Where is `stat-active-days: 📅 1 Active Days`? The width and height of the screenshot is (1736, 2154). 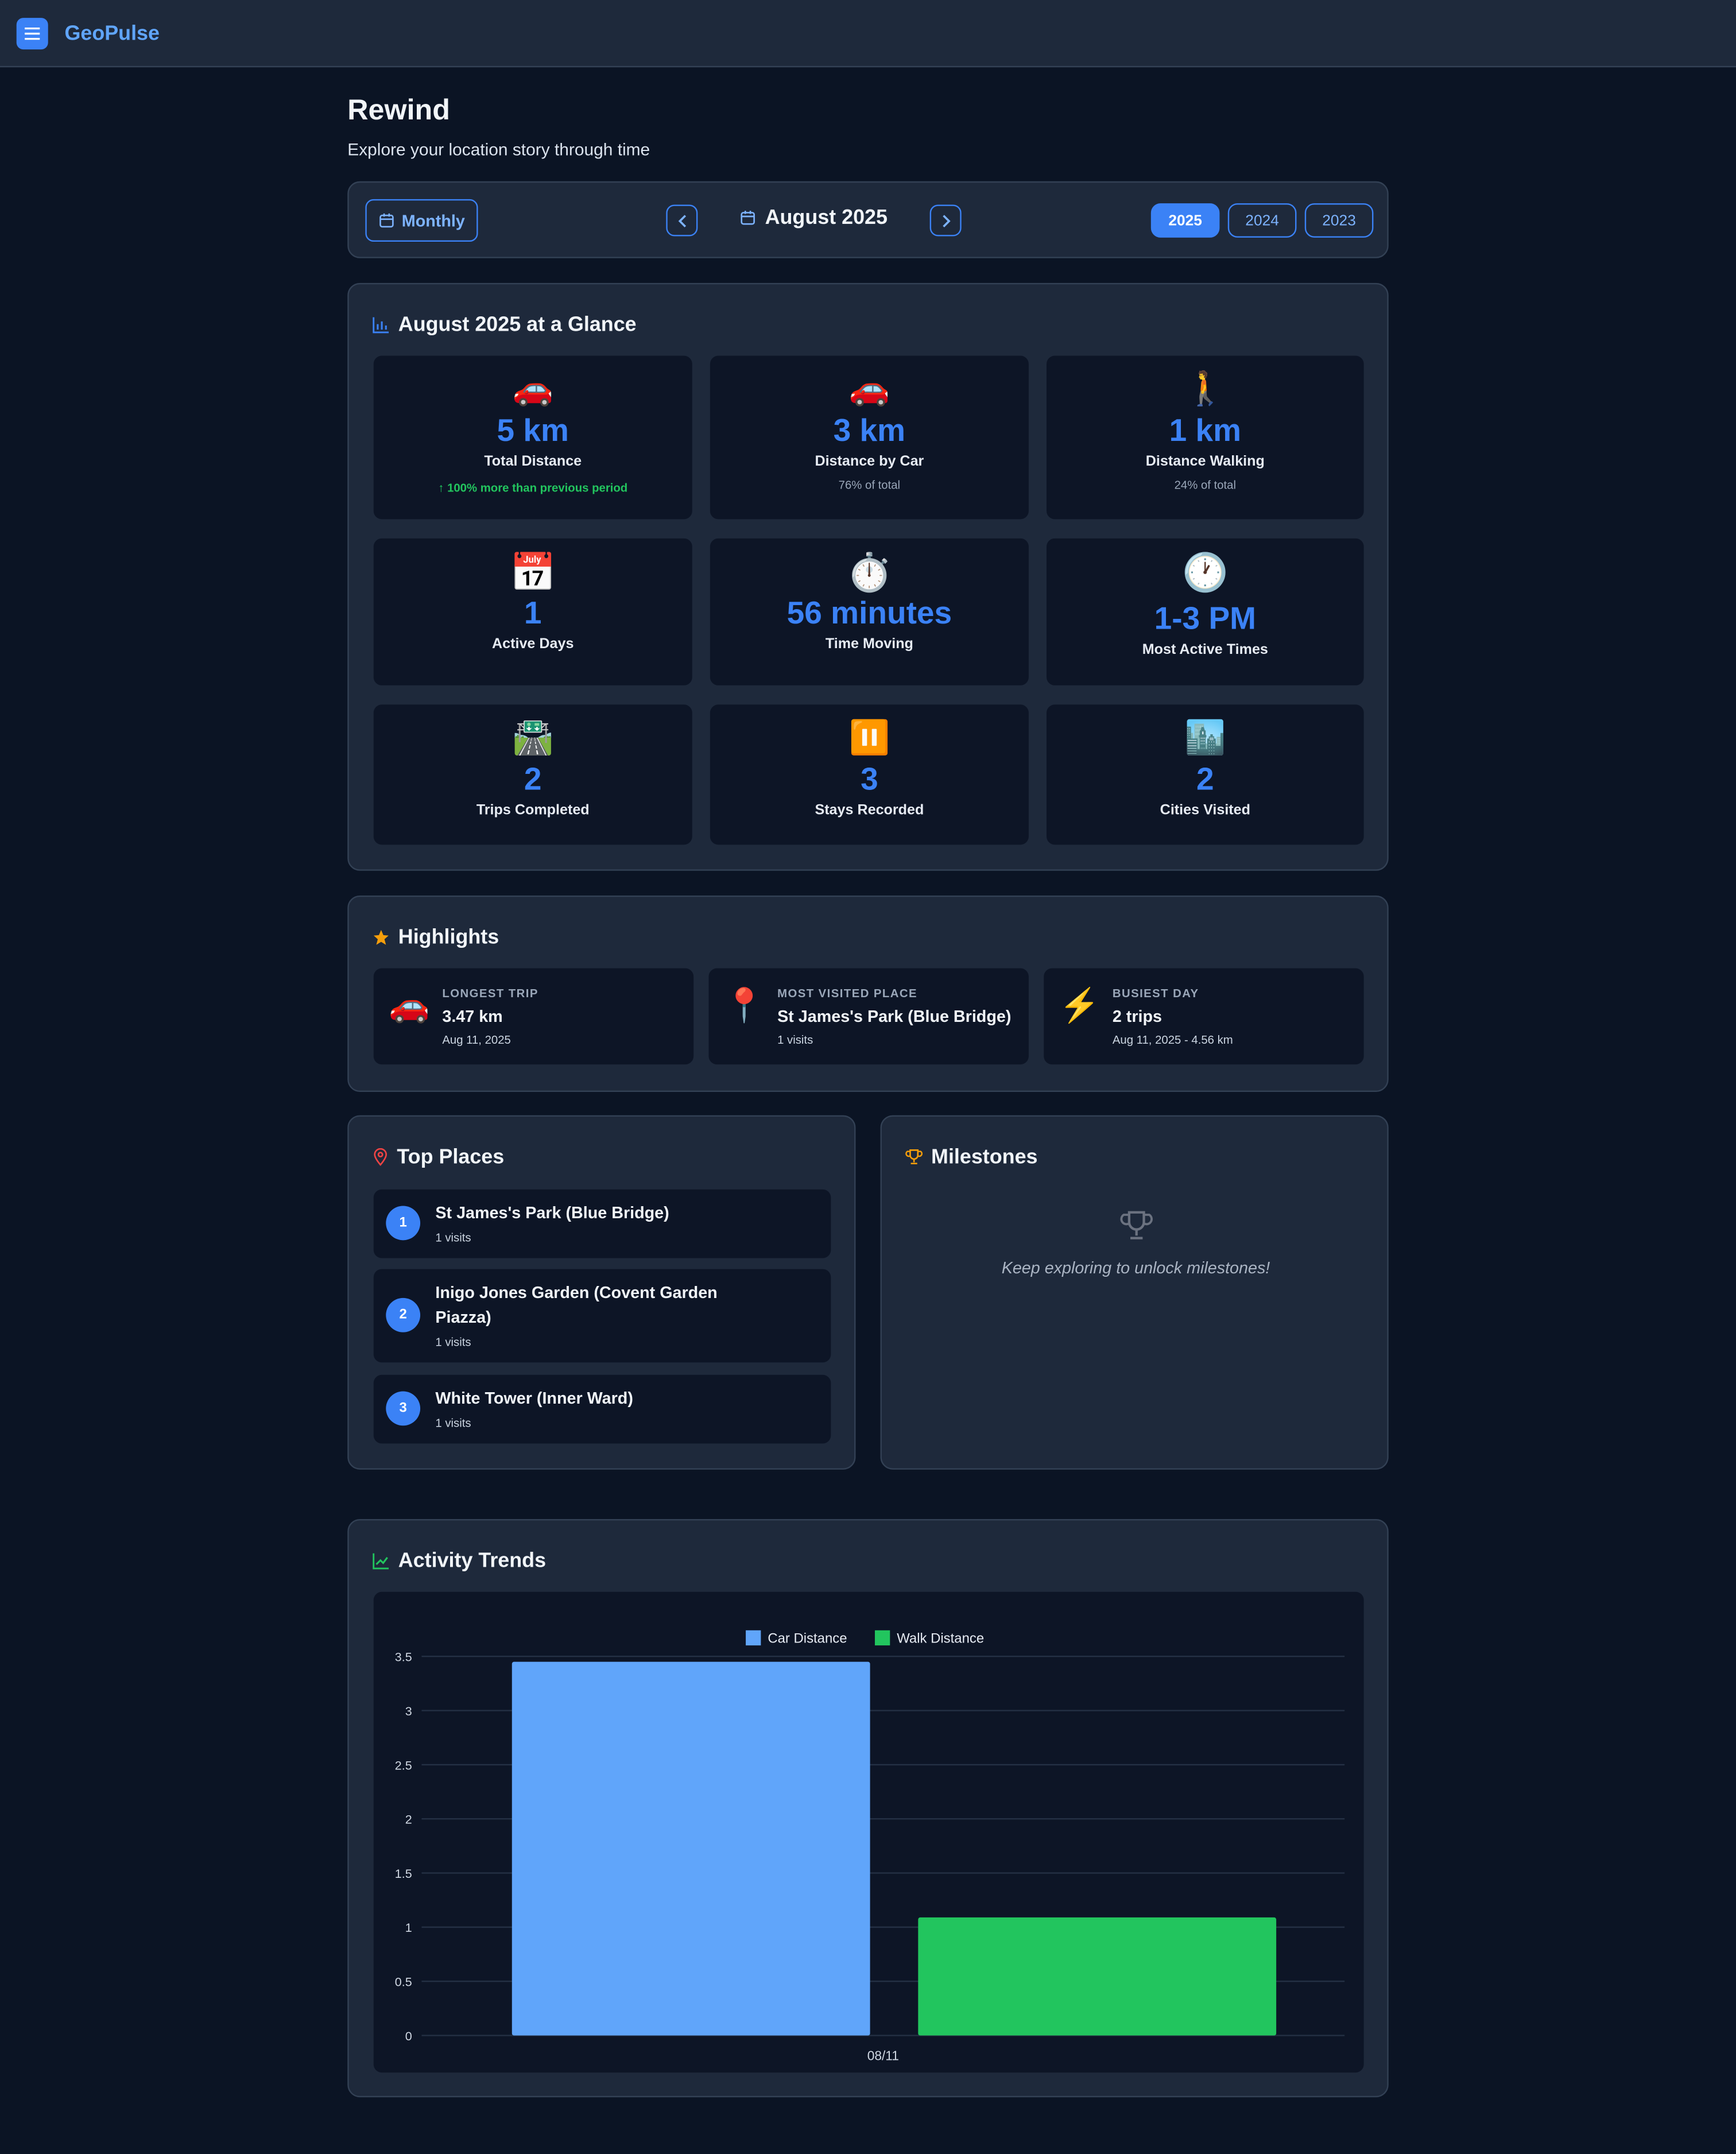
stat-active-days: 📅 1 Active Days is located at coordinates (532, 611).